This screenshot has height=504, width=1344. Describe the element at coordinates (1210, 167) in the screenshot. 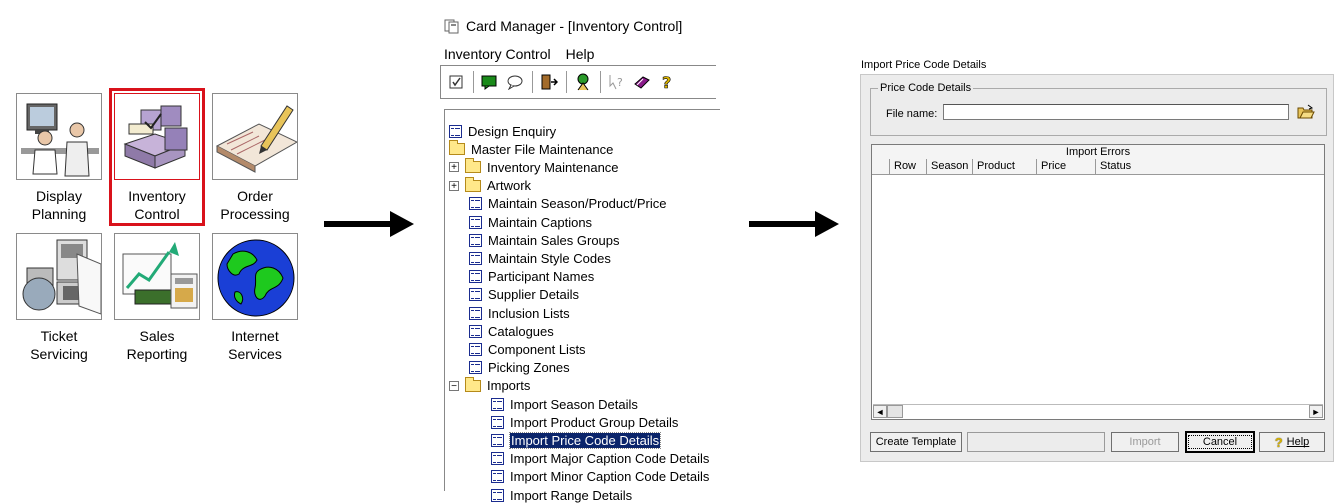

I see `column-header-status: Status` at that location.